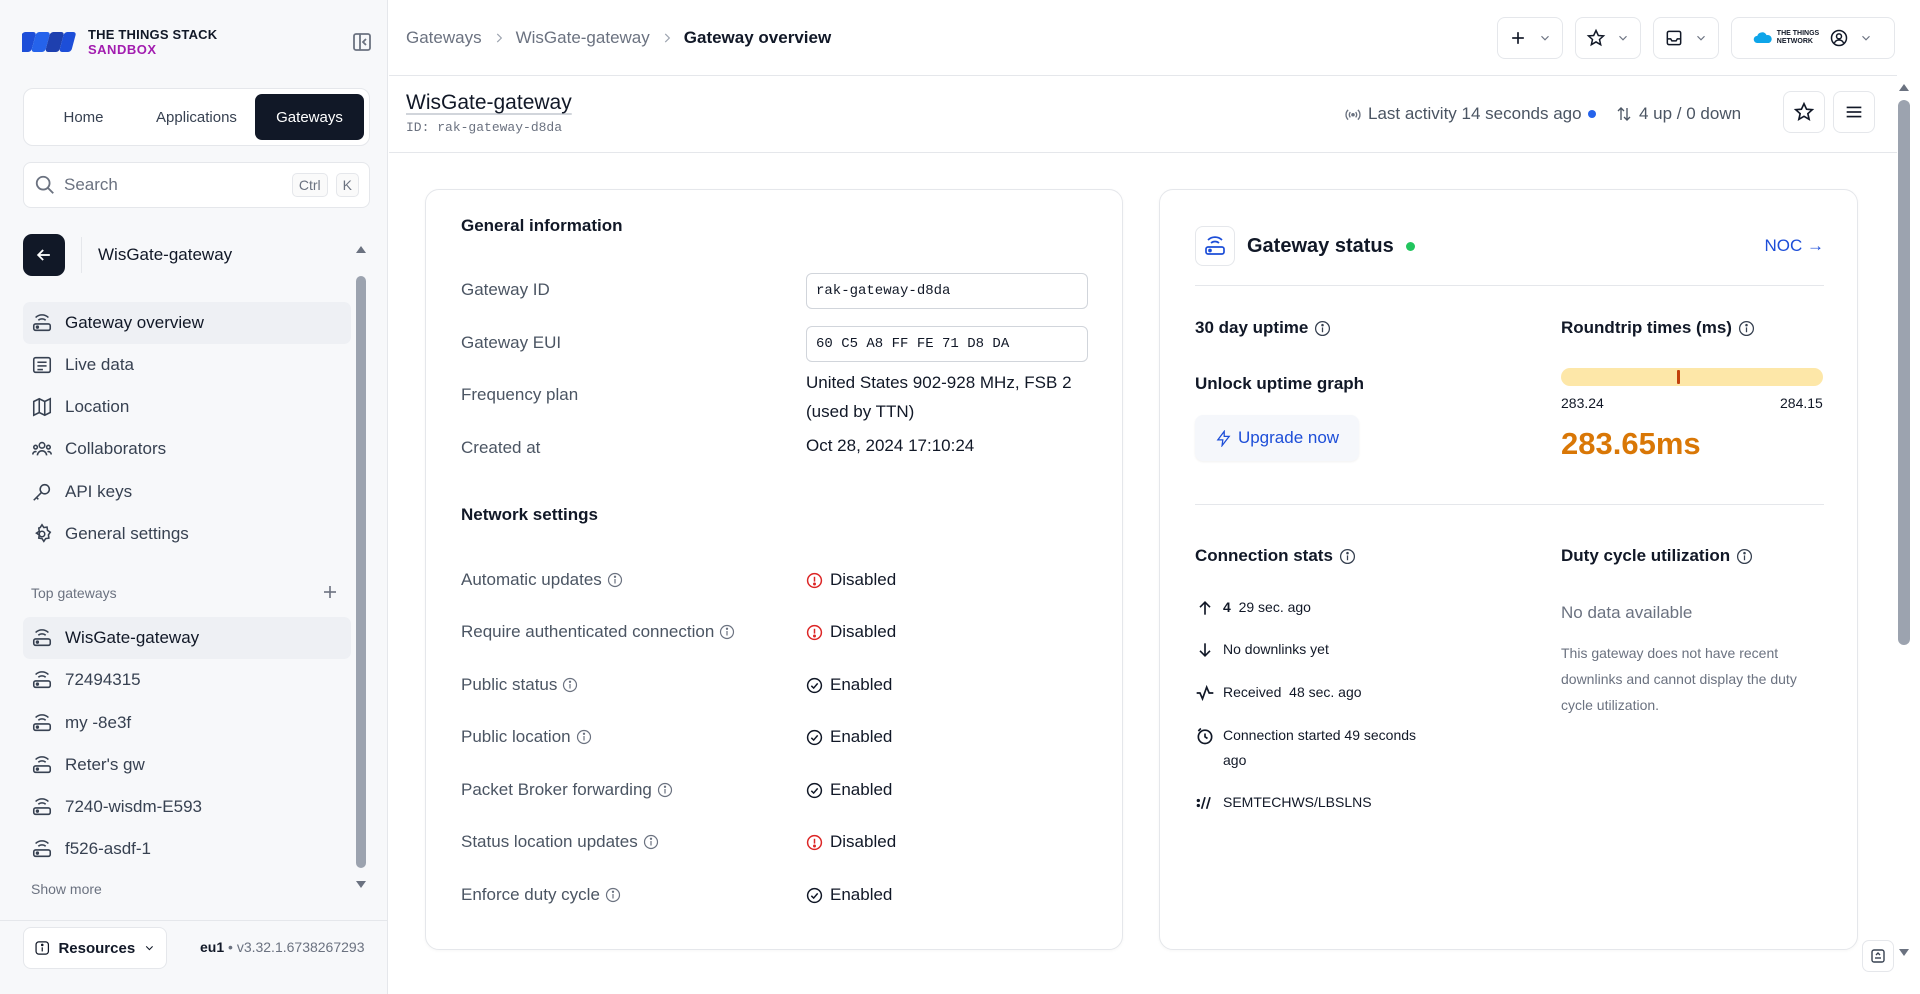 This screenshot has width=1920, height=994. What do you see at coordinates (1320, 245) in the screenshot?
I see `gateway-status-title: Gateway status` at bounding box center [1320, 245].